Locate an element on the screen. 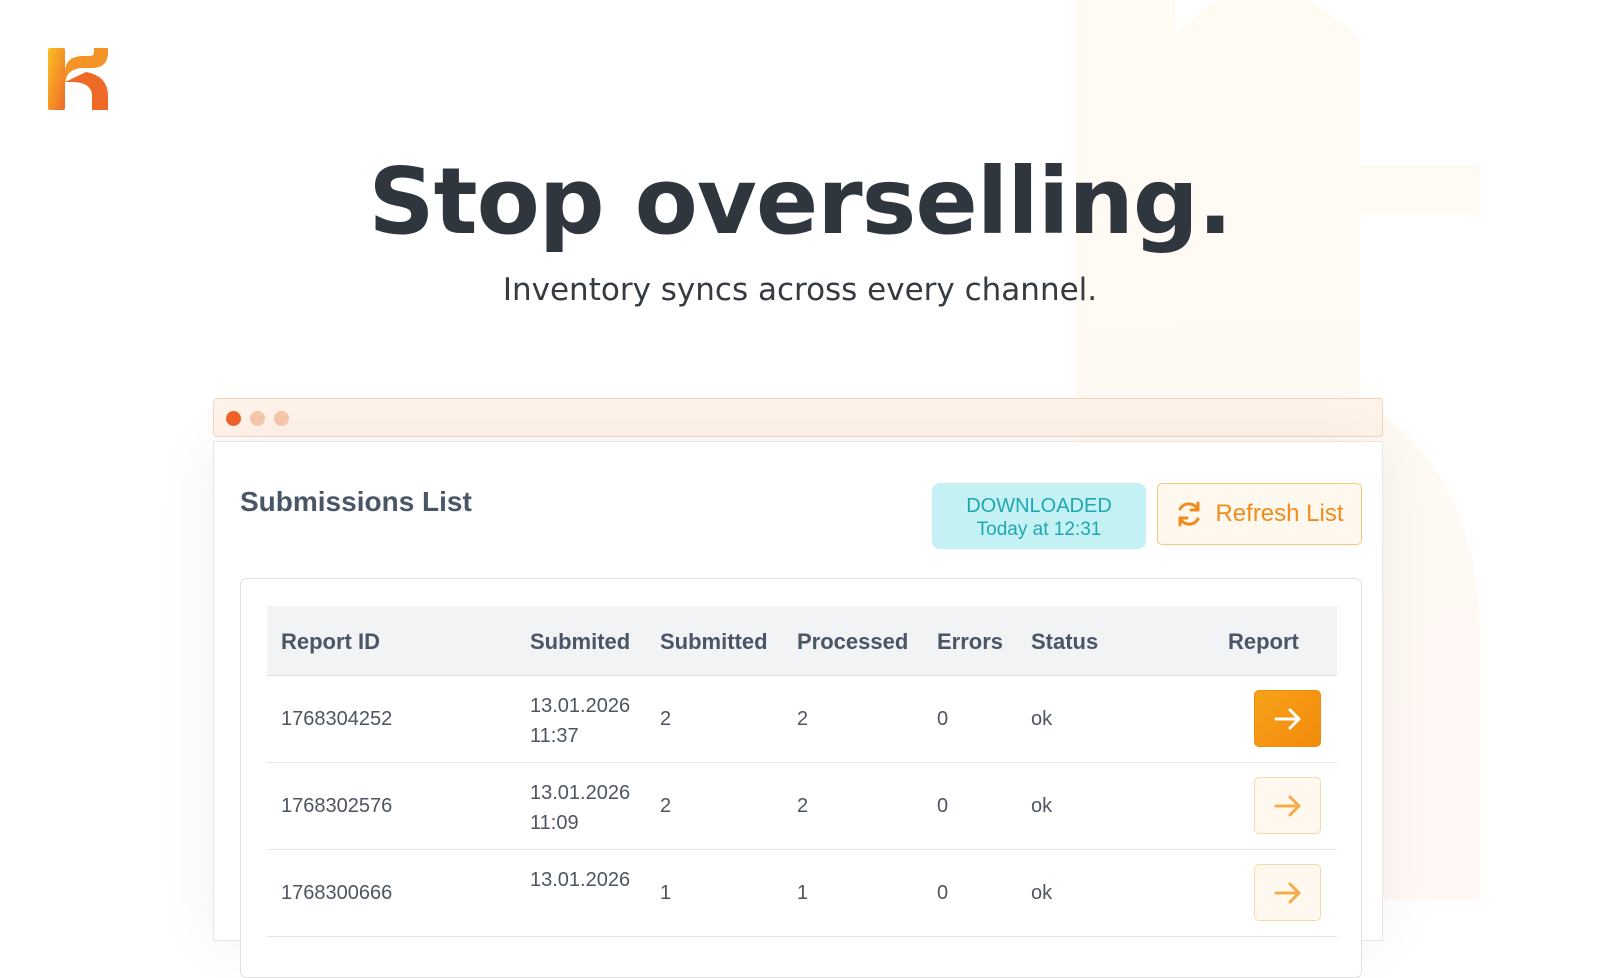  status-badge-label: DOWNLOADED is located at coordinates (1039, 506).